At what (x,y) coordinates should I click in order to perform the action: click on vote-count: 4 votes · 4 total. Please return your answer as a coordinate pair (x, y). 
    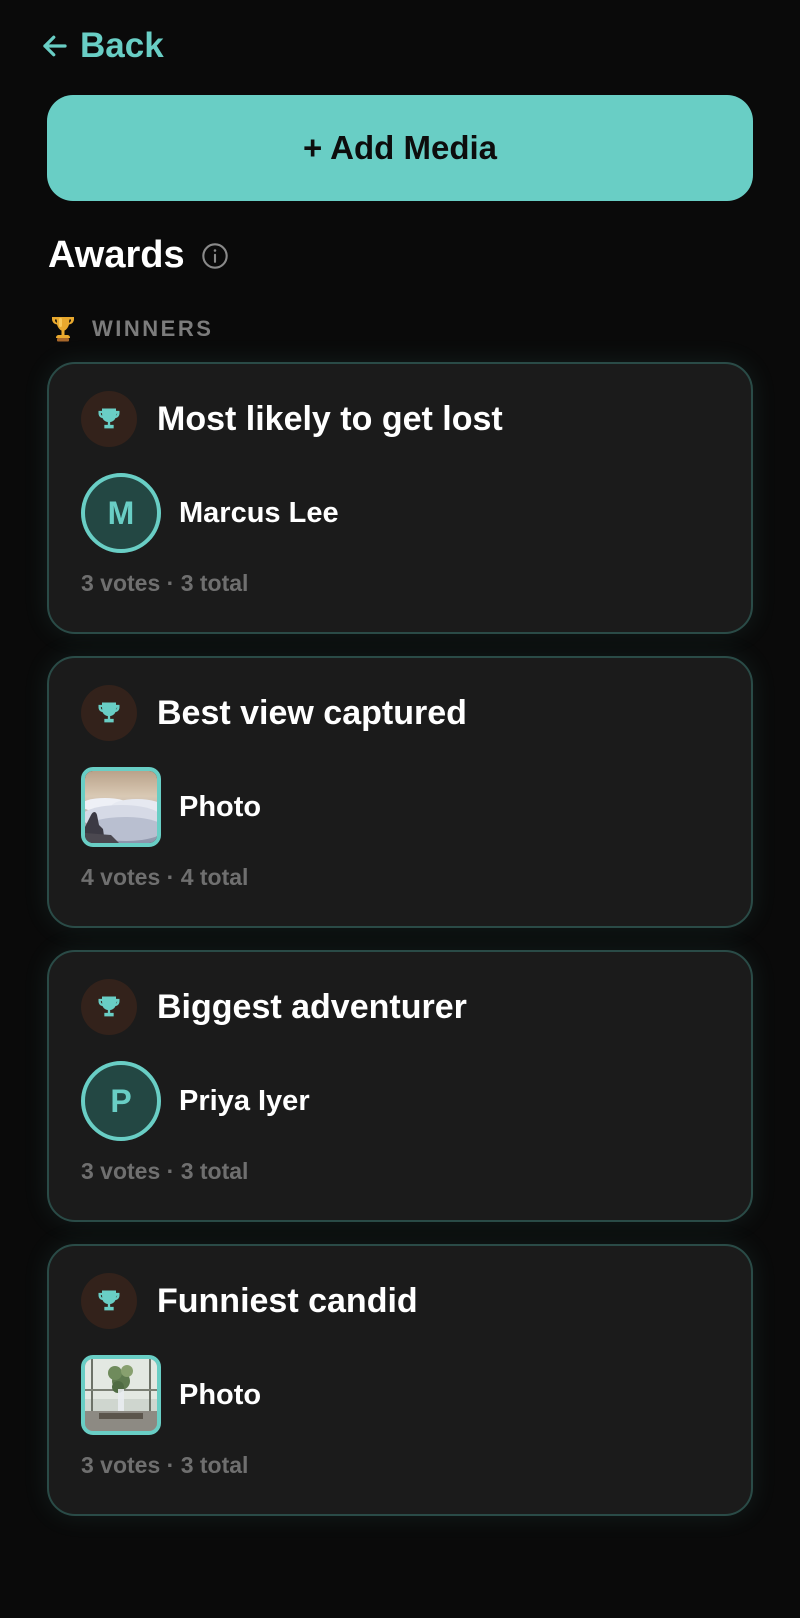
    Looking at the image, I should click on (165, 877).